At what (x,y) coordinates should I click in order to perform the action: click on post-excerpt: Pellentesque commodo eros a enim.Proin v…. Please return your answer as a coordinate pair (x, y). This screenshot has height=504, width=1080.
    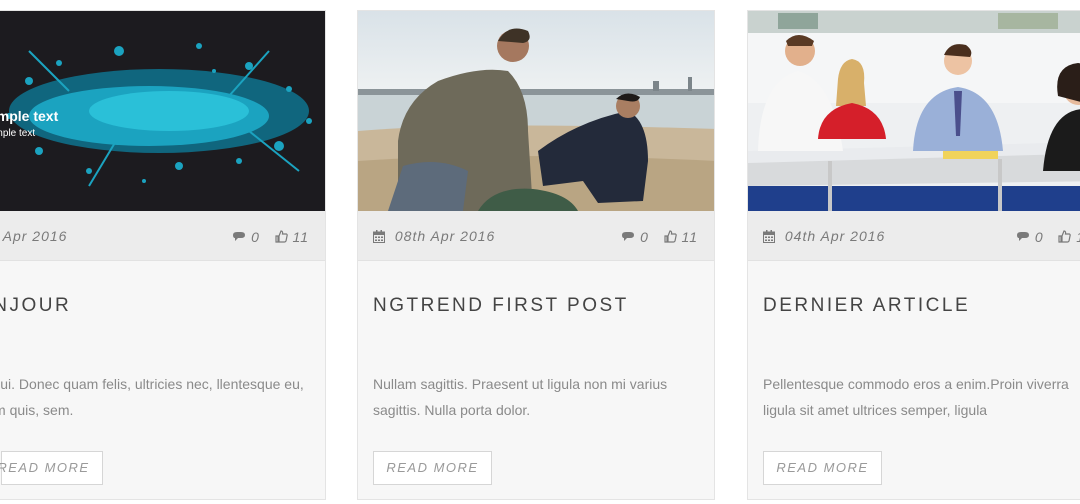
    Looking at the image, I should click on (916, 397).